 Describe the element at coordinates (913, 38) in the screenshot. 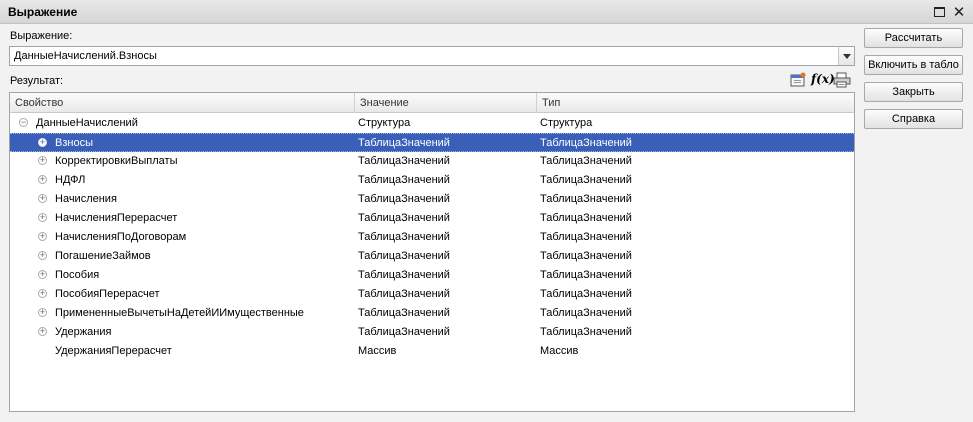

I see `calculate-button: Рассчитать` at that location.